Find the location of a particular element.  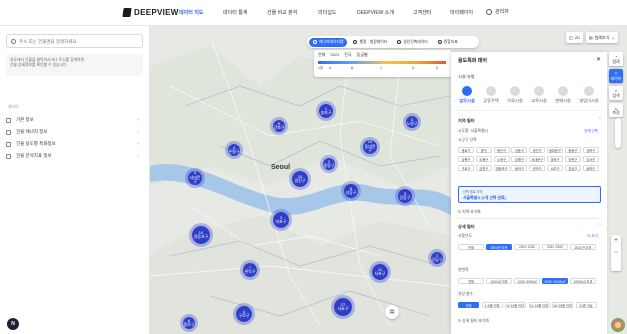

reset-region-button: ↻ 지역 초기화 is located at coordinates (469, 212).